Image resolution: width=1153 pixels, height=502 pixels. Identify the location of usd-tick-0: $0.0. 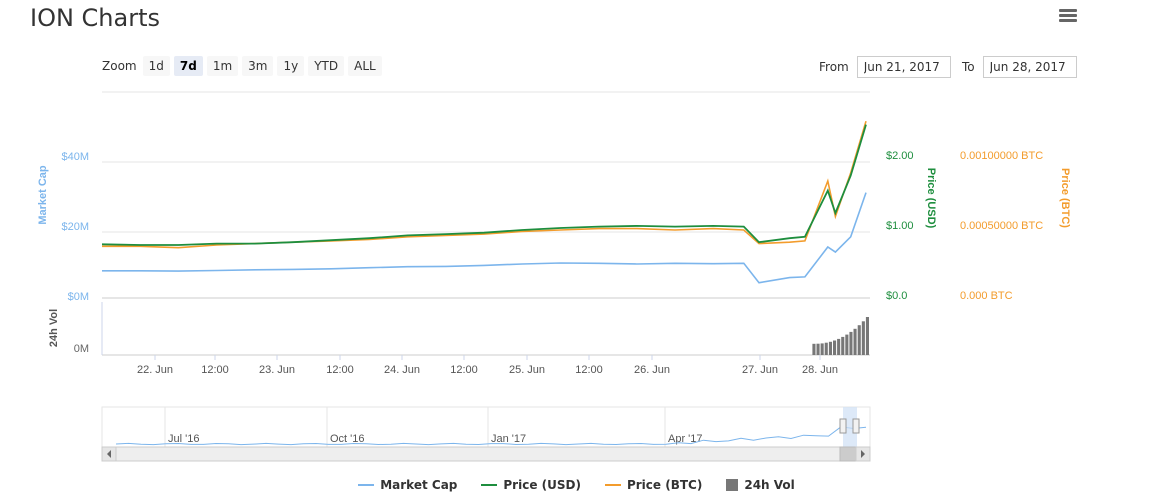
(896, 296).